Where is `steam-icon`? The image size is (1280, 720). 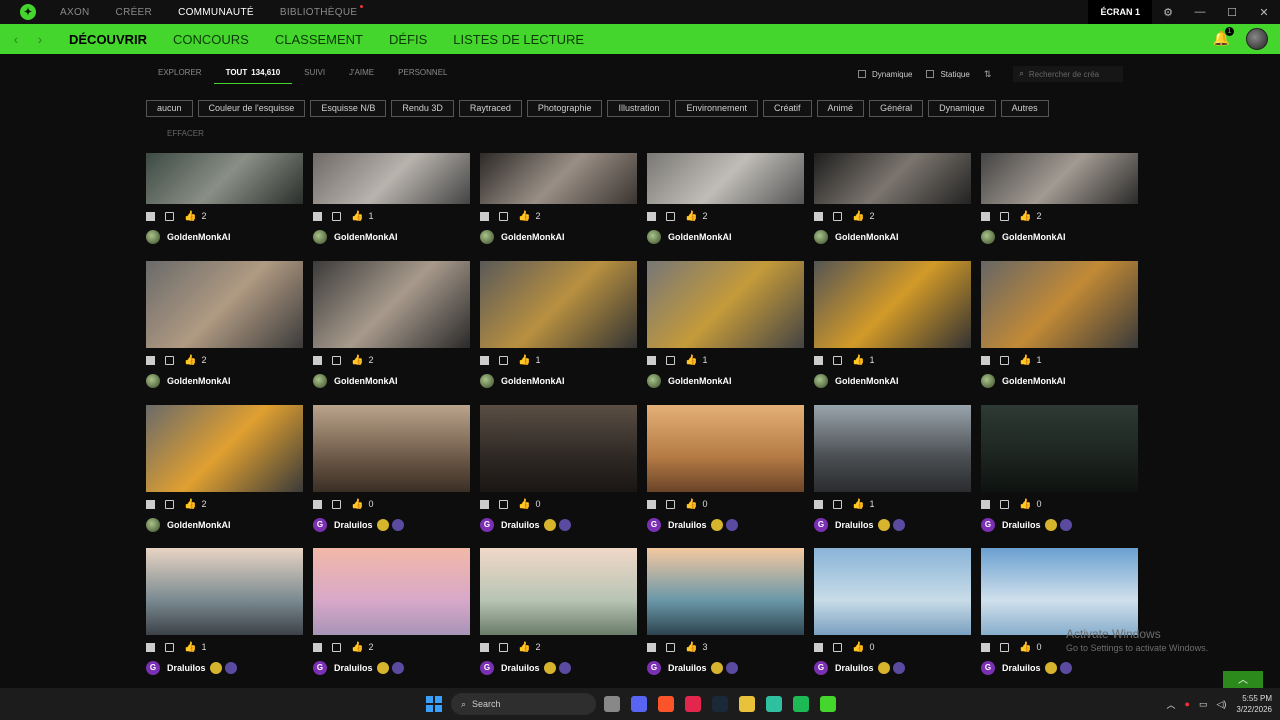
steam-icon is located at coordinates (720, 704).